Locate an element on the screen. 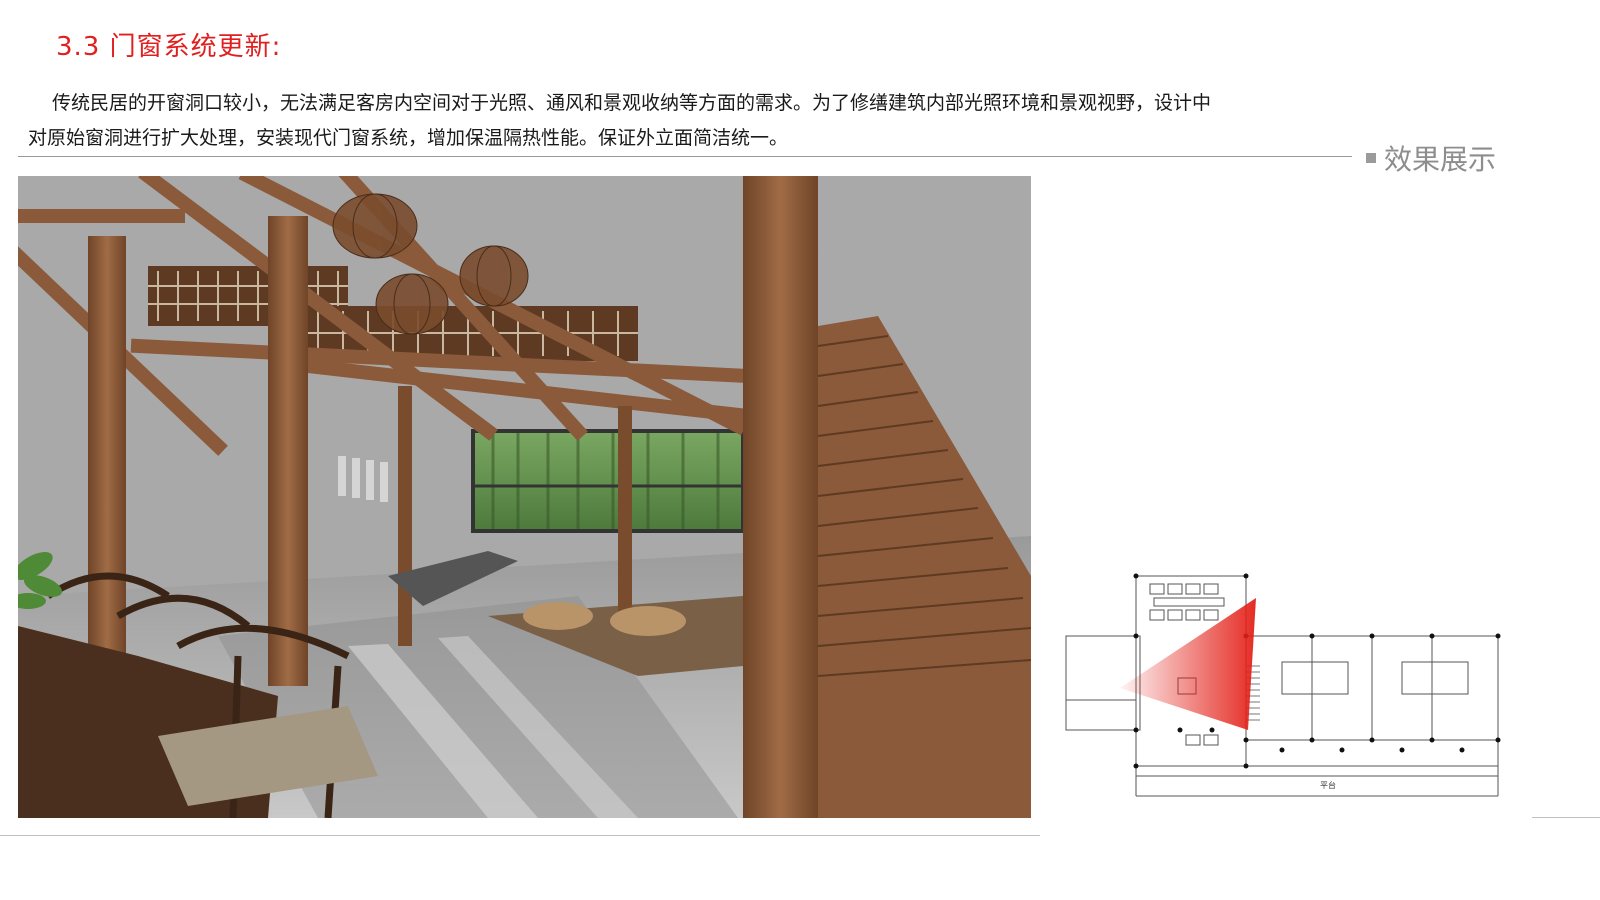 The height and width of the screenshot is (900, 1600). footer-divider-right is located at coordinates (1566, 817).